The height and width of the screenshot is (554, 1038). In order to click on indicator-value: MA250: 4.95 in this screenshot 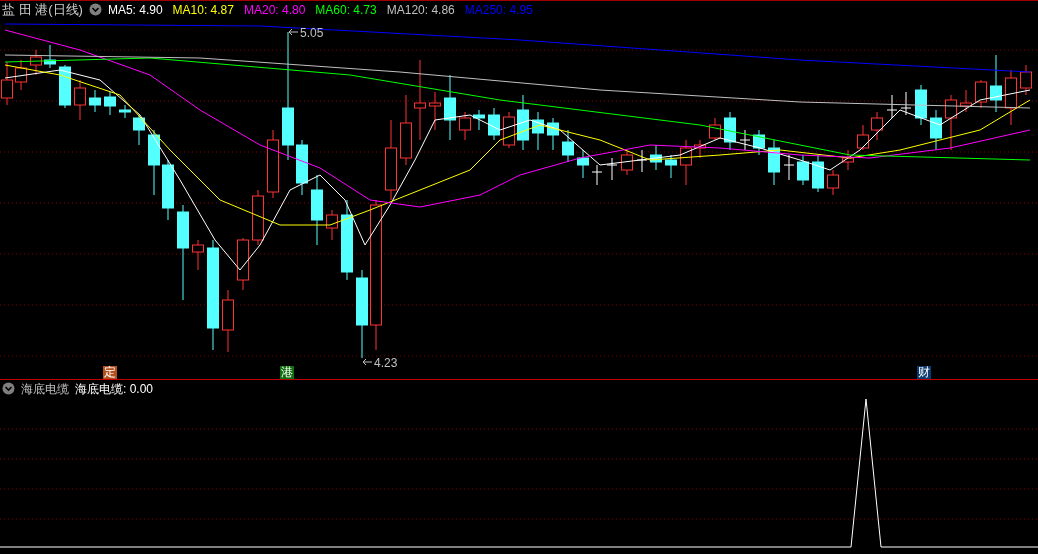, I will do `click(498, 10)`.